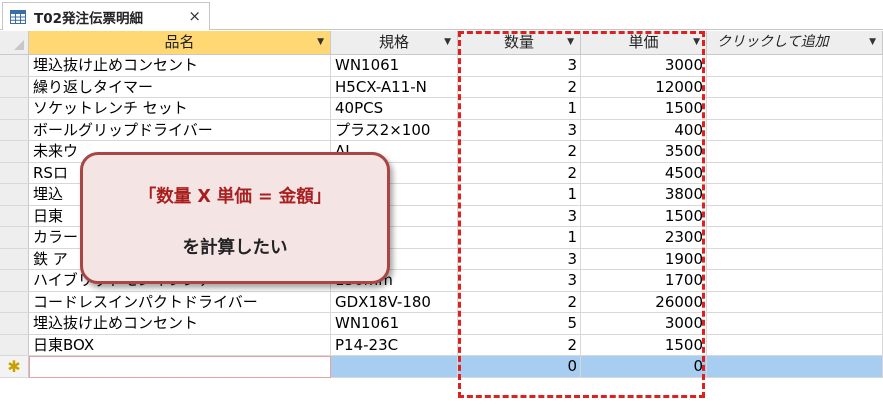  Describe the element at coordinates (180, 87) in the screenshot. I see `cell-product-name: 繰り返しタイマー` at that location.